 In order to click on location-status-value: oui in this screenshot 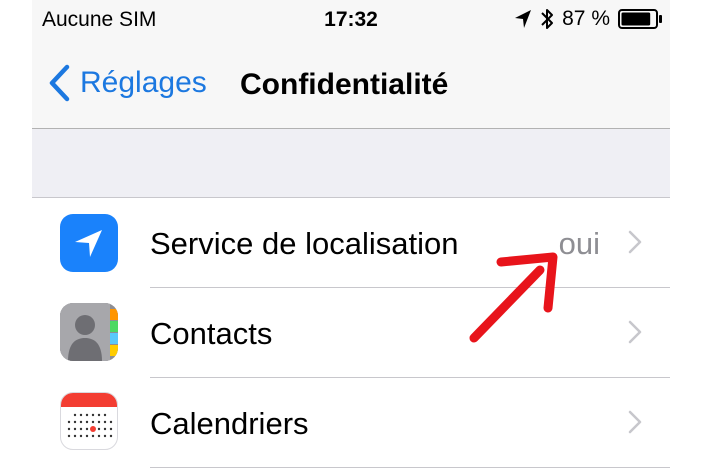, I will do `click(579, 243)`.